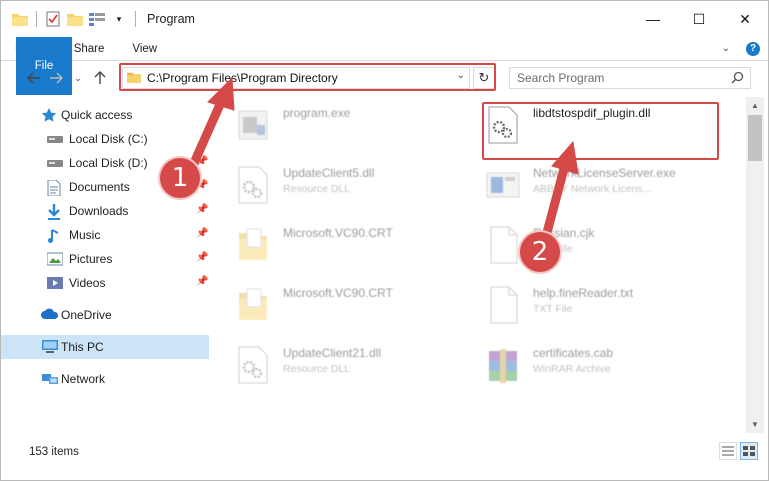 The height and width of the screenshot is (481, 769). I want to click on ribbon-tabs: File Home Share View ⌄ ?, so click(384, 66).